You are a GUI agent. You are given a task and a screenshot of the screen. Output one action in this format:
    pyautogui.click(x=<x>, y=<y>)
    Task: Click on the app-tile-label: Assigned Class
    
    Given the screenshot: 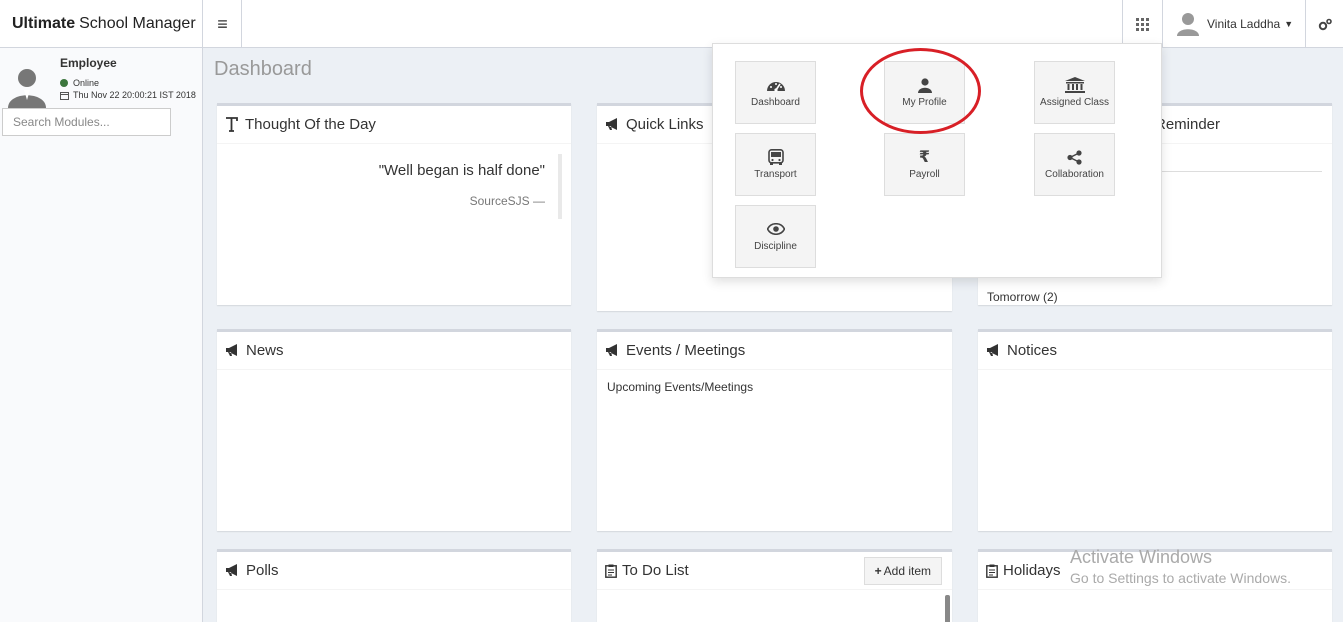 What is the action you would take?
    pyautogui.click(x=1074, y=102)
    